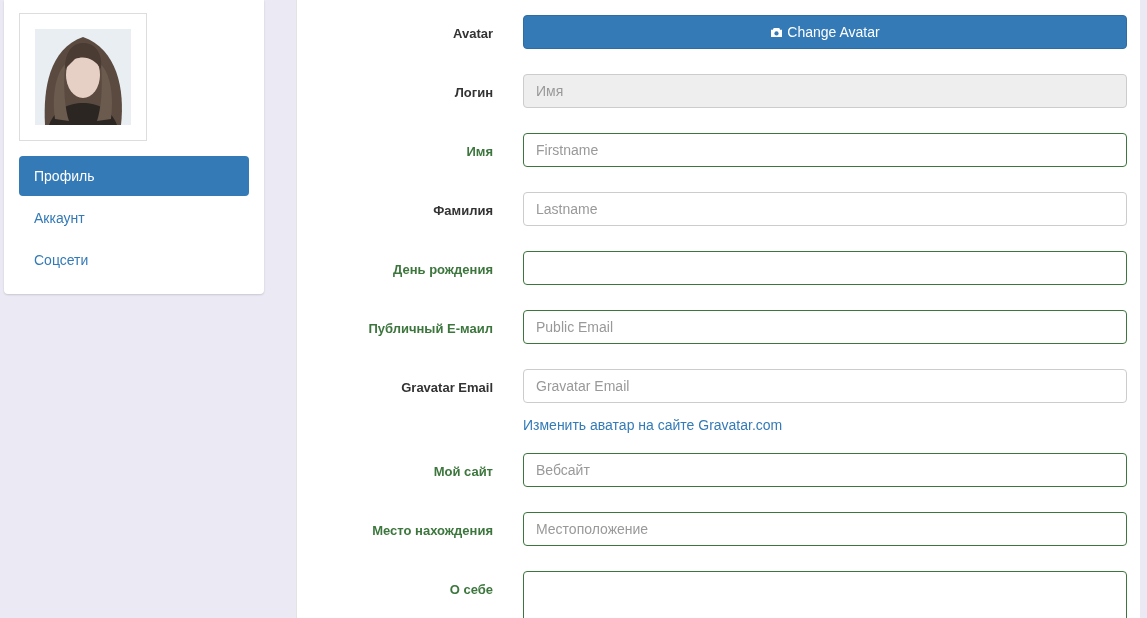 The image size is (1147, 618). What do you see at coordinates (430, 328) in the screenshot?
I see `field-label: Публичный E-маил` at bounding box center [430, 328].